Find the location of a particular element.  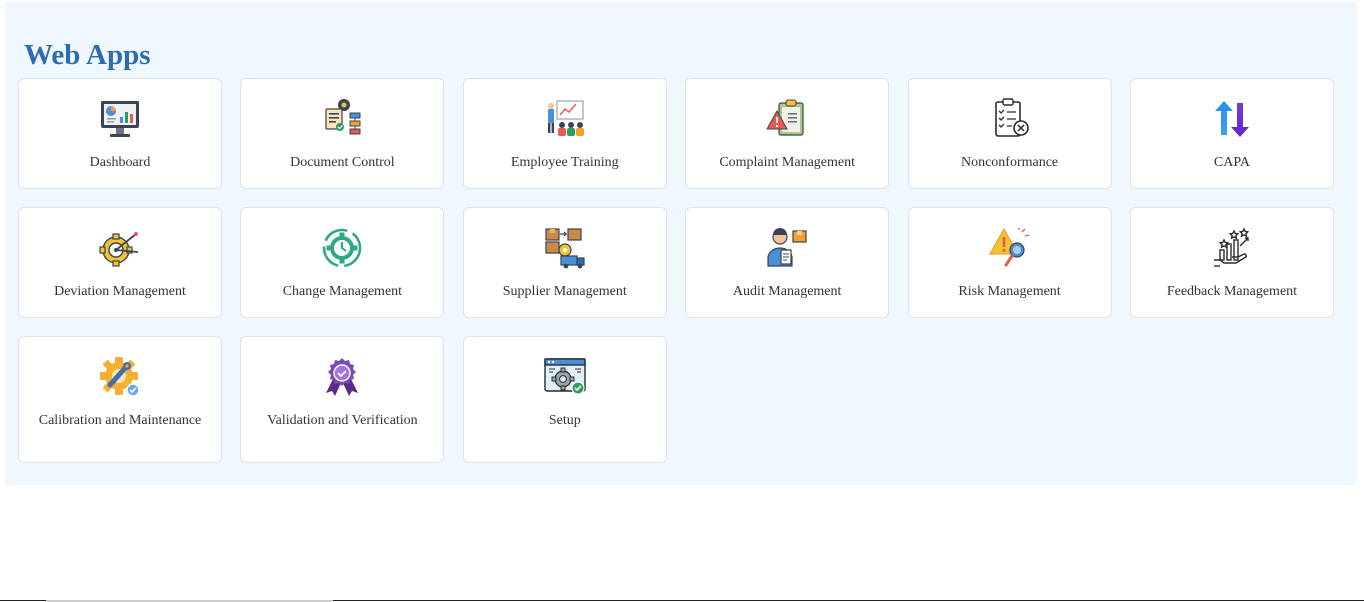

app-label: Setup is located at coordinates (564, 420).